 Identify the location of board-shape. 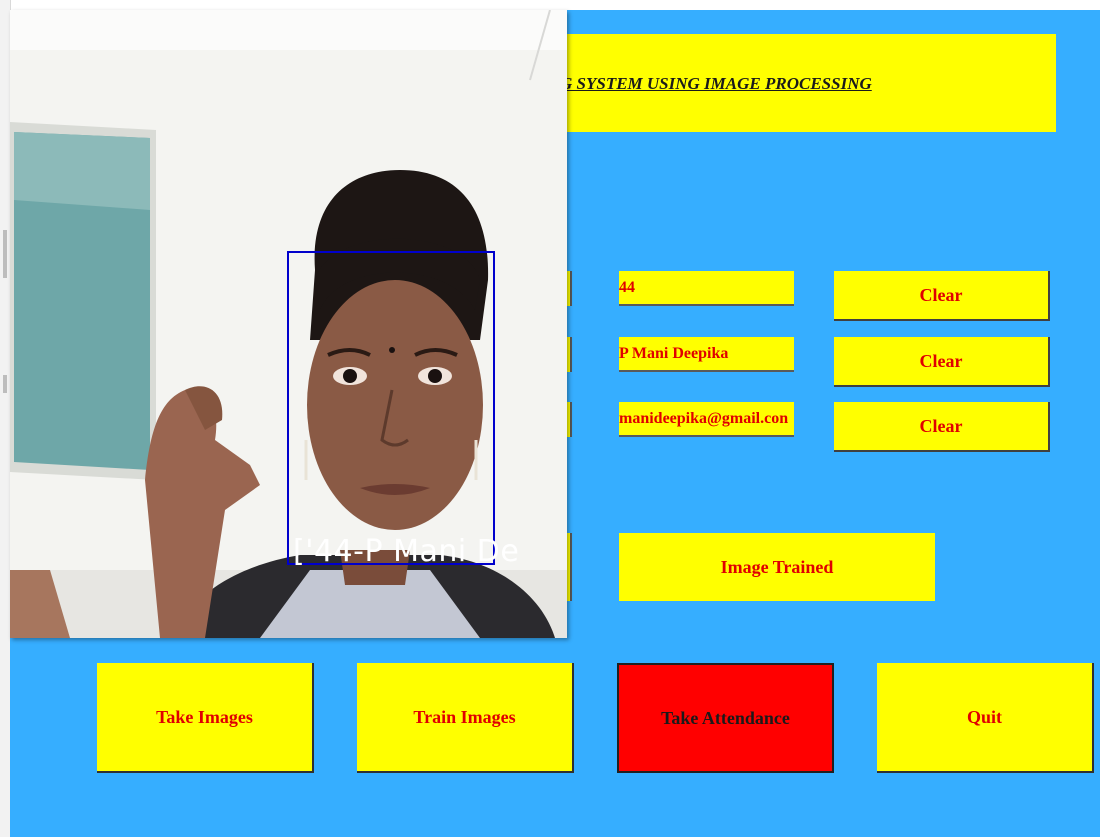
(83, 301).